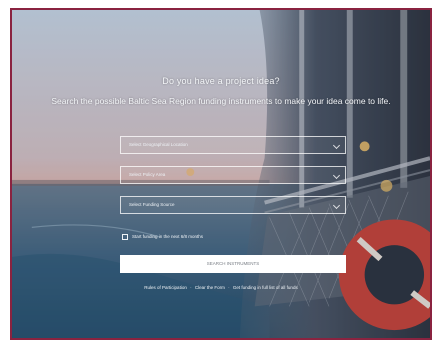 This screenshot has height=349, width=438. Describe the element at coordinates (168, 236) in the screenshot. I see `funding-timeframe-label: Start funding in the next 6/8 months` at that location.